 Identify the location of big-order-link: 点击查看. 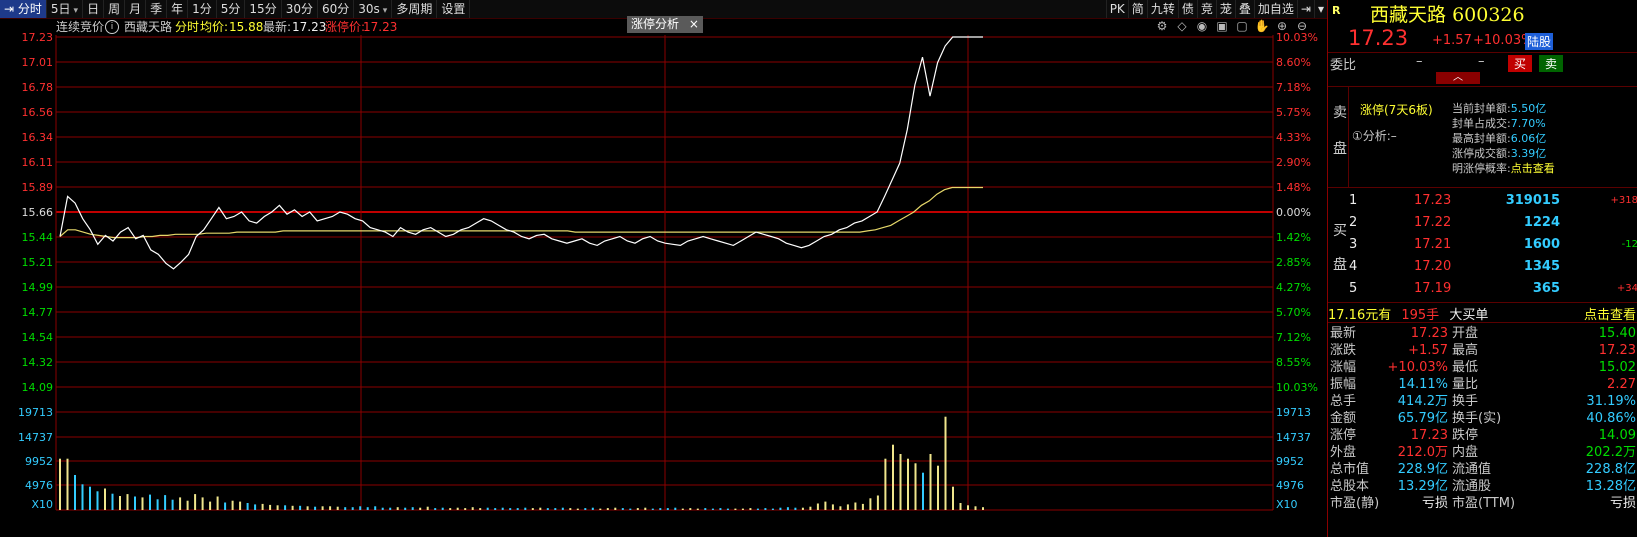
(1610, 313).